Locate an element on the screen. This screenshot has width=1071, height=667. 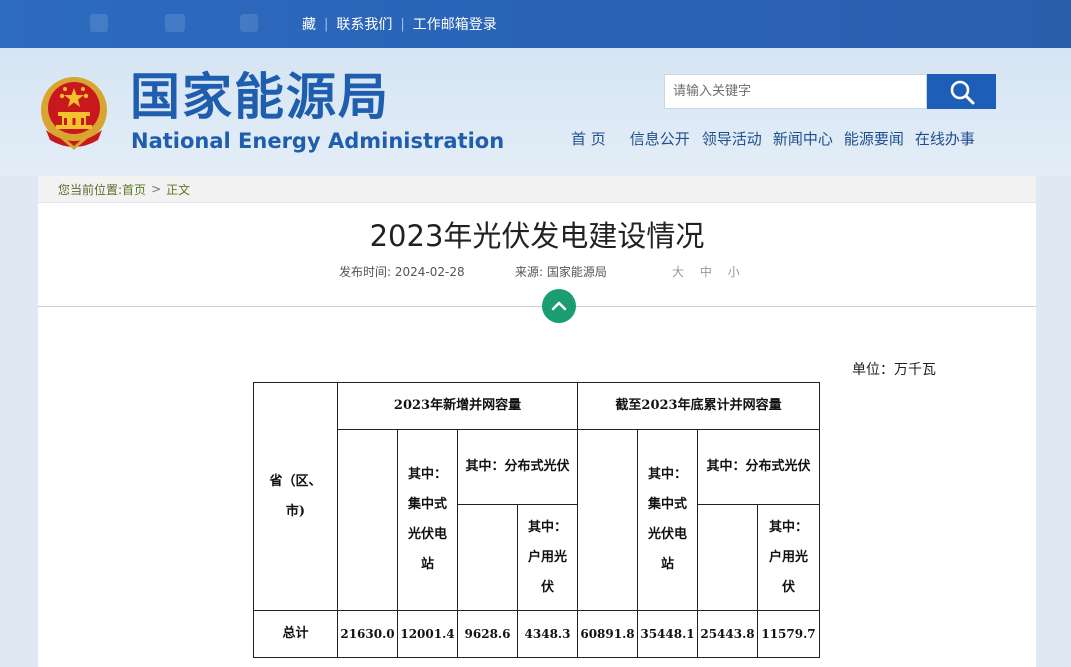
search-bar is located at coordinates (830, 91).